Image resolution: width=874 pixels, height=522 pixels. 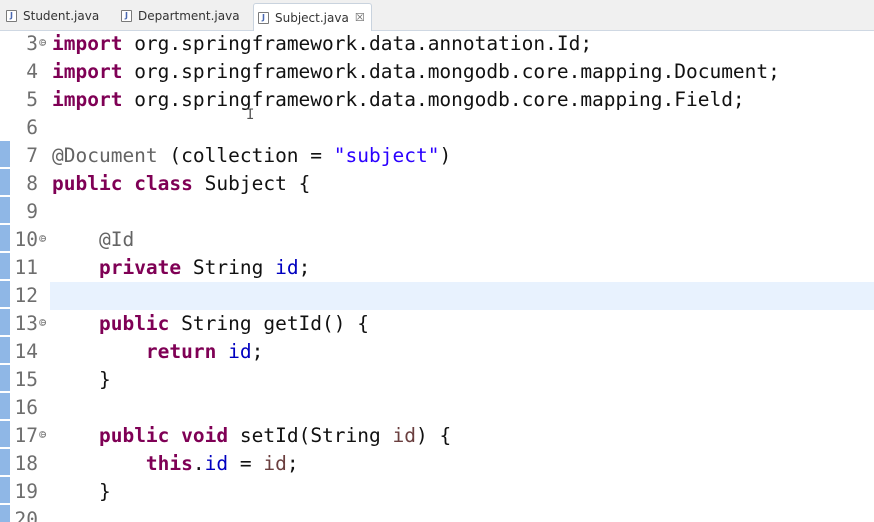 What do you see at coordinates (32, 183) in the screenshot?
I see `line-number: 8` at bounding box center [32, 183].